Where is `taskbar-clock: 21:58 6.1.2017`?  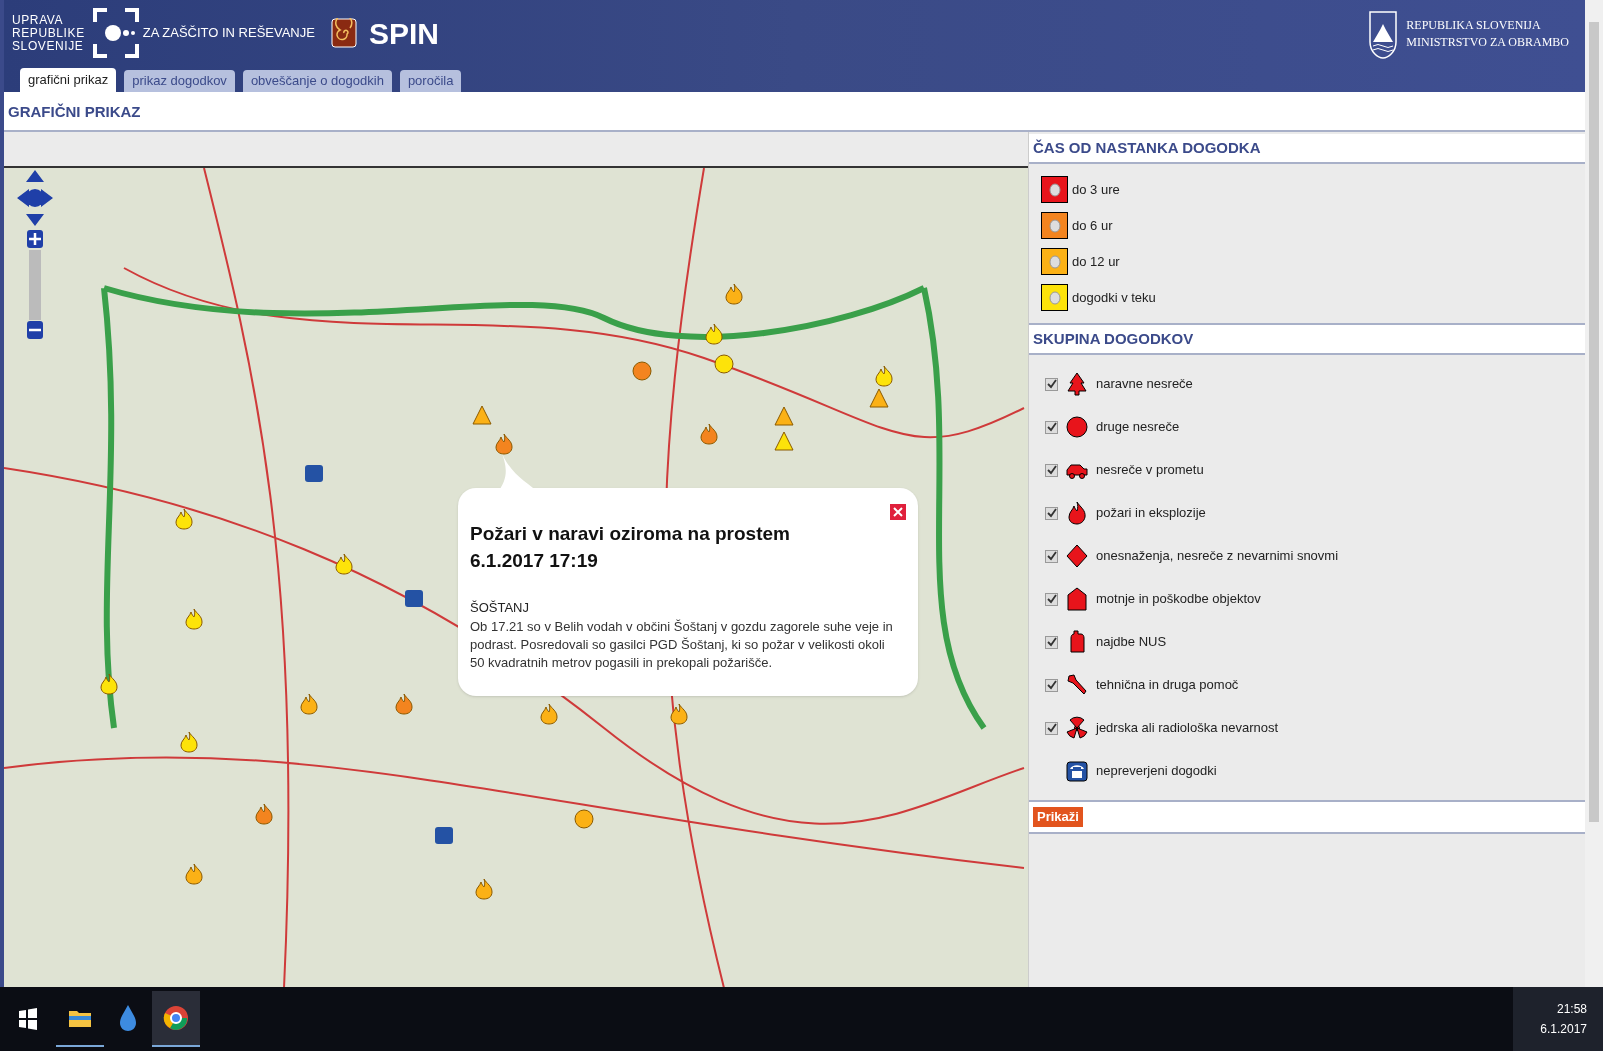
taskbar-clock: 21:58 6.1.2017 is located at coordinates (1558, 1019).